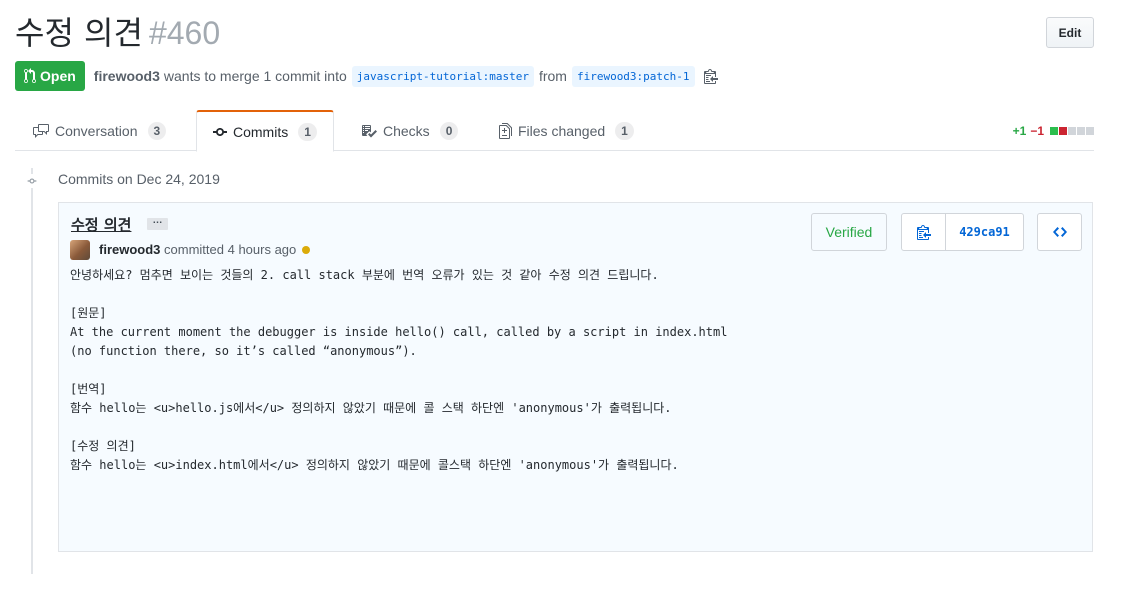 This screenshot has height=591, width=1137. I want to click on diffstat-blocks, so click(1072, 131).